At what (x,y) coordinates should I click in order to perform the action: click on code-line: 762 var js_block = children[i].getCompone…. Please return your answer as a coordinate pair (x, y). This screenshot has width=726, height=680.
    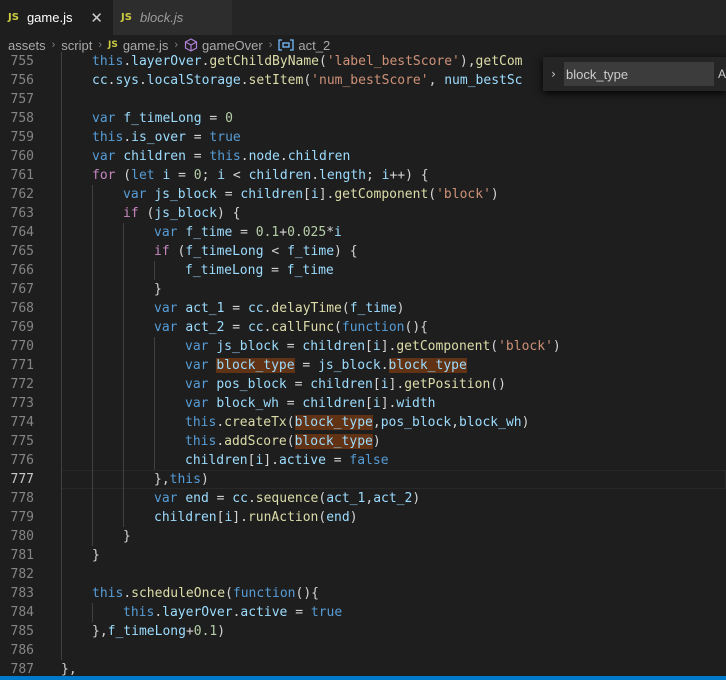
    Looking at the image, I should click on (363, 194).